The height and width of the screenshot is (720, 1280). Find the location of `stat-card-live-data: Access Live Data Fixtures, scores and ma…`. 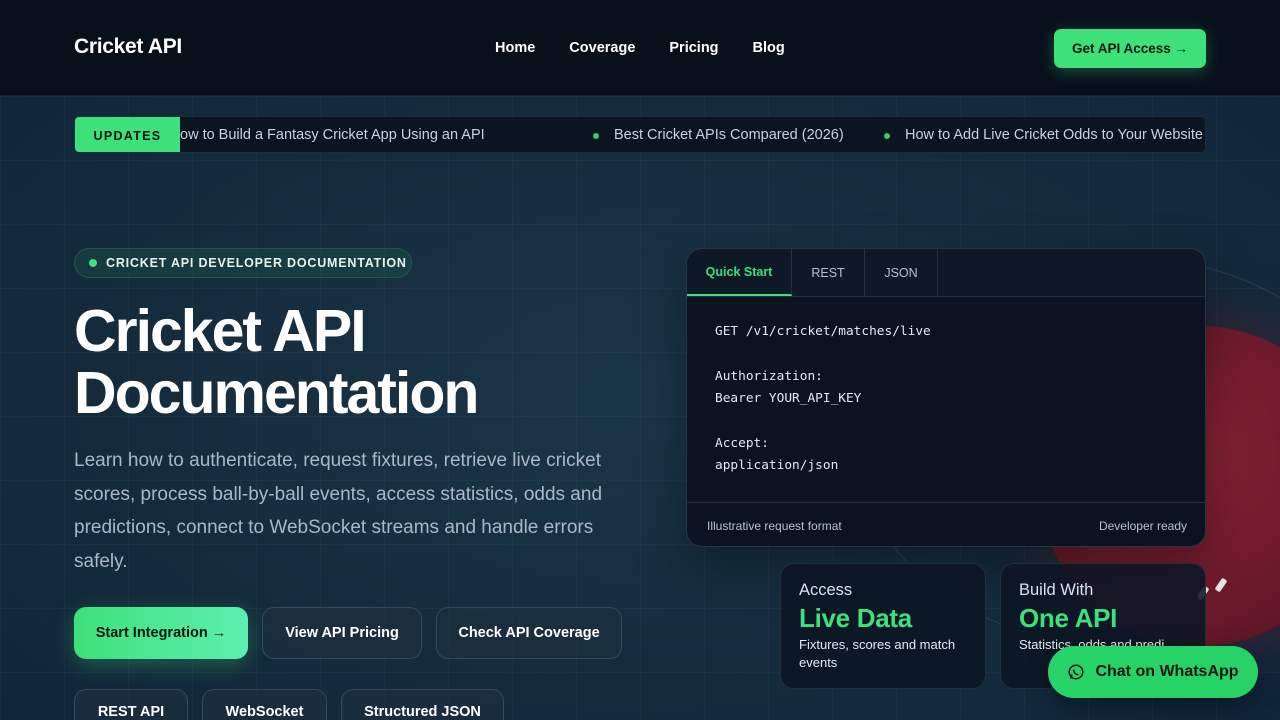

stat-card-live-data: Access Live Data Fixtures, scores and ma… is located at coordinates (883, 626).